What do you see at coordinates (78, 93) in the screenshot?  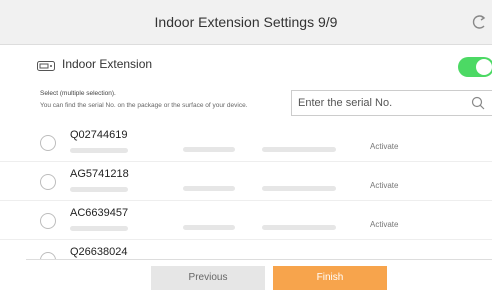 I see `selection-hint: Select (multiple selection).` at bounding box center [78, 93].